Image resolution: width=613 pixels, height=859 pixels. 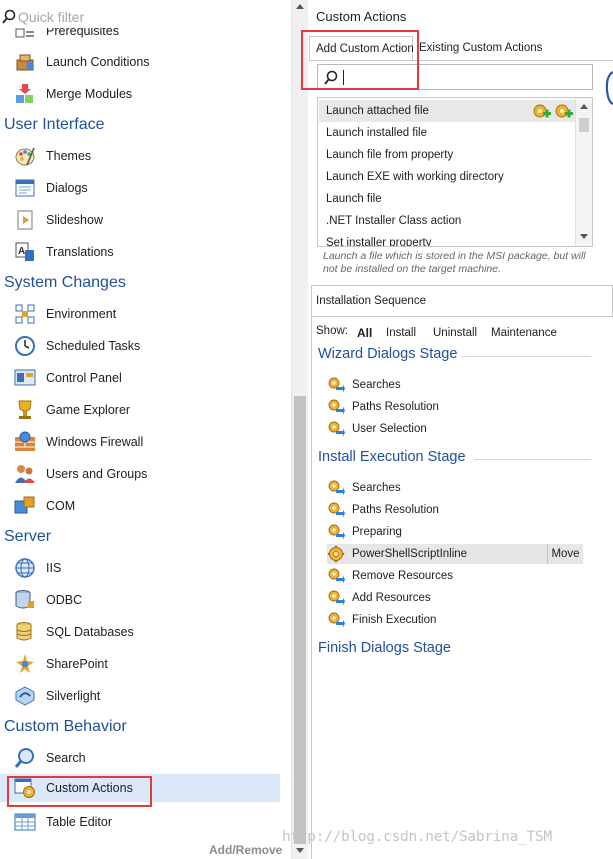 I want to click on tab-existing-custom-actions: Existing Custom Actions, so click(x=513, y=48).